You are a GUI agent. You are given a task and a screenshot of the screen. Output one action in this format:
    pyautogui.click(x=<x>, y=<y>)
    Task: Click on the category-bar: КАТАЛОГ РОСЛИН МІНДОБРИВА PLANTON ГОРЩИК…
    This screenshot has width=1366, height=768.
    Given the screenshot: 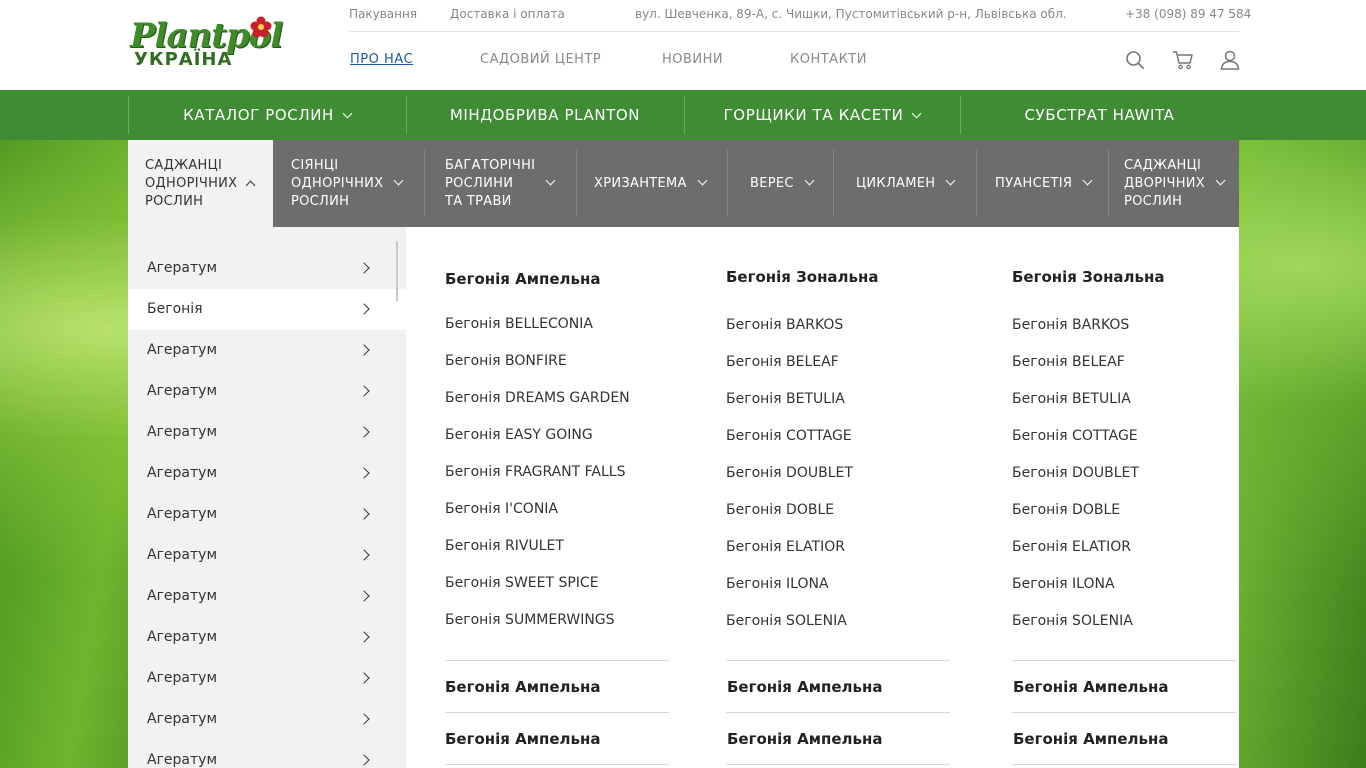 What is the action you would take?
    pyautogui.click(x=683, y=115)
    